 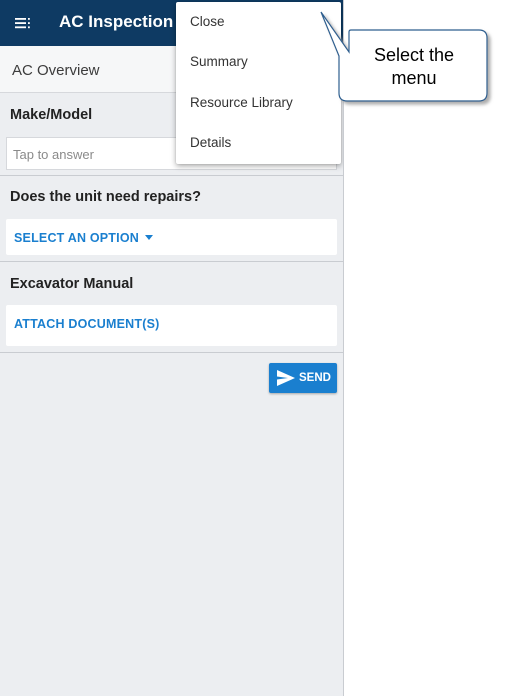 I want to click on send-label: SEND, so click(x=315, y=378).